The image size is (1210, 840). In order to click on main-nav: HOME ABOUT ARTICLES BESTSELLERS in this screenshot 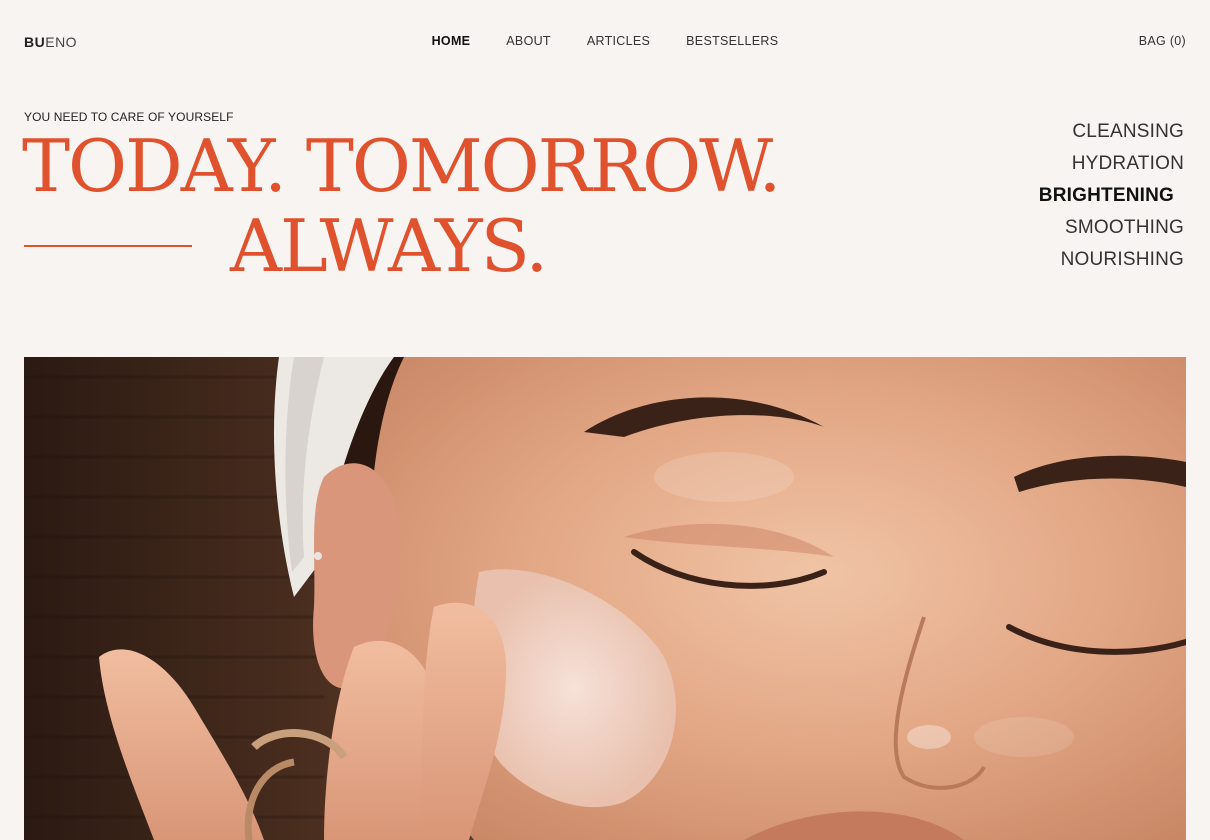, I will do `click(605, 41)`.